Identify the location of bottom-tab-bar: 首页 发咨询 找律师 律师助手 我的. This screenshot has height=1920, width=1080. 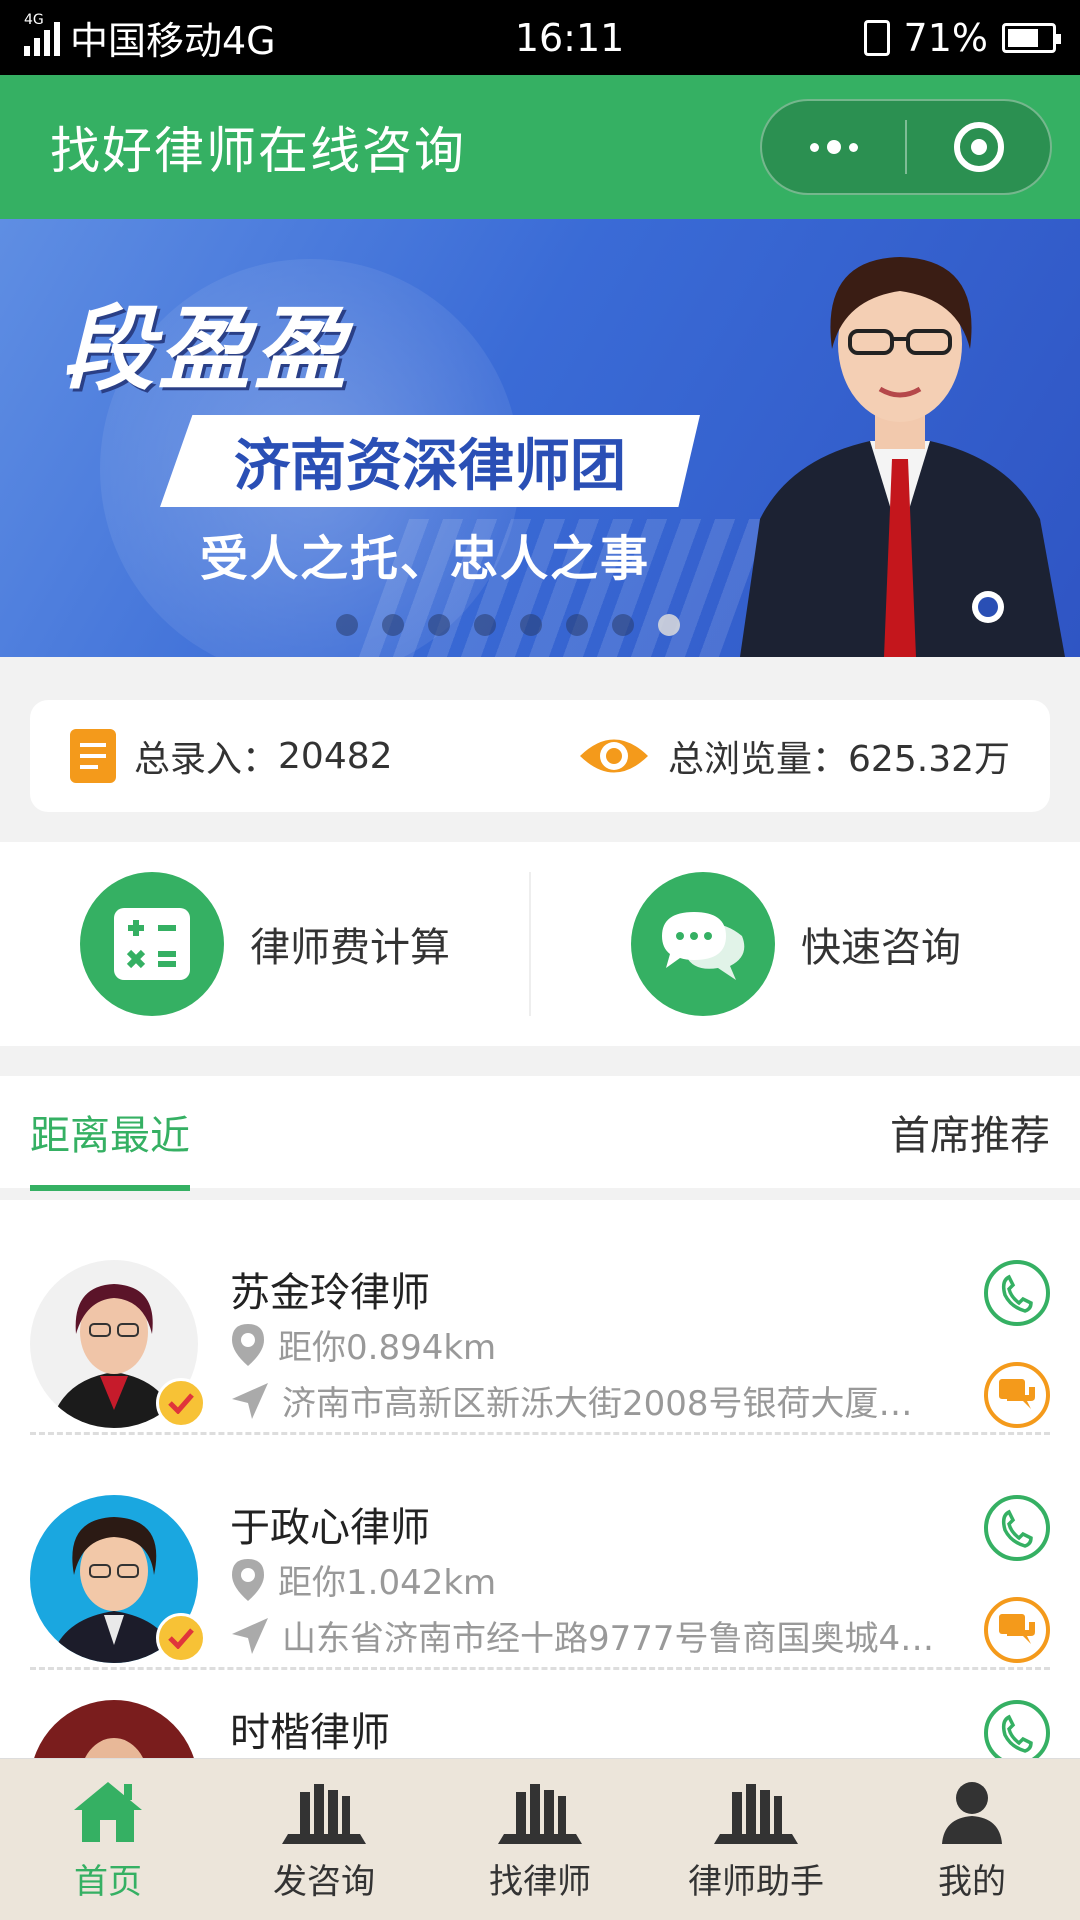
(540, 1839).